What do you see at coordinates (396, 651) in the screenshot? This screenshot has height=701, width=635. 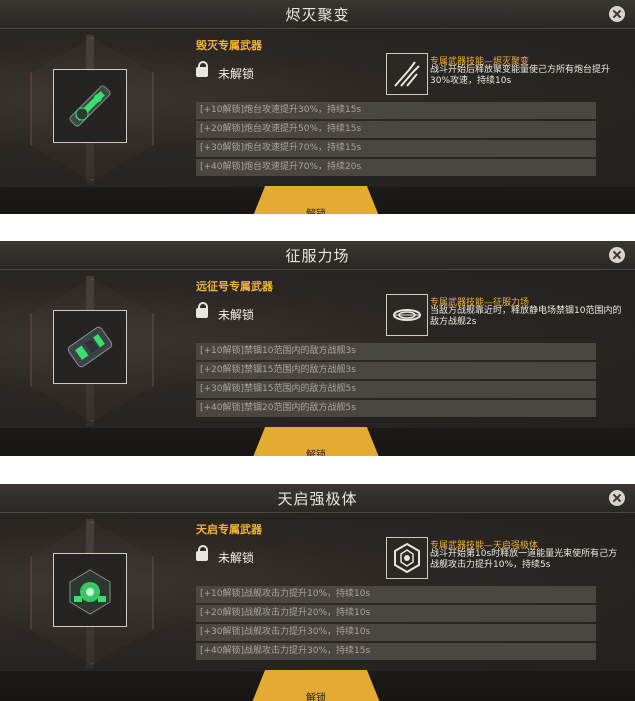 I see `upgrade-row: [+40解锁]战舰攻击力提升30%，持续15s` at bounding box center [396, 651].